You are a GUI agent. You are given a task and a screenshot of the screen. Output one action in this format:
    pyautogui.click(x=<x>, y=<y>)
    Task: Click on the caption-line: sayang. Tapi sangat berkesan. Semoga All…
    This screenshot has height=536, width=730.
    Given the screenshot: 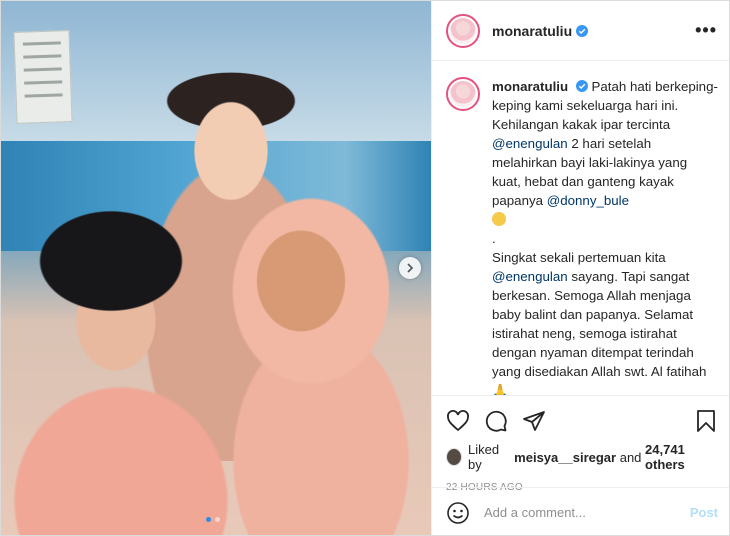 What is the action you would take?
    pyautogui.click(x=599, y=324)
    